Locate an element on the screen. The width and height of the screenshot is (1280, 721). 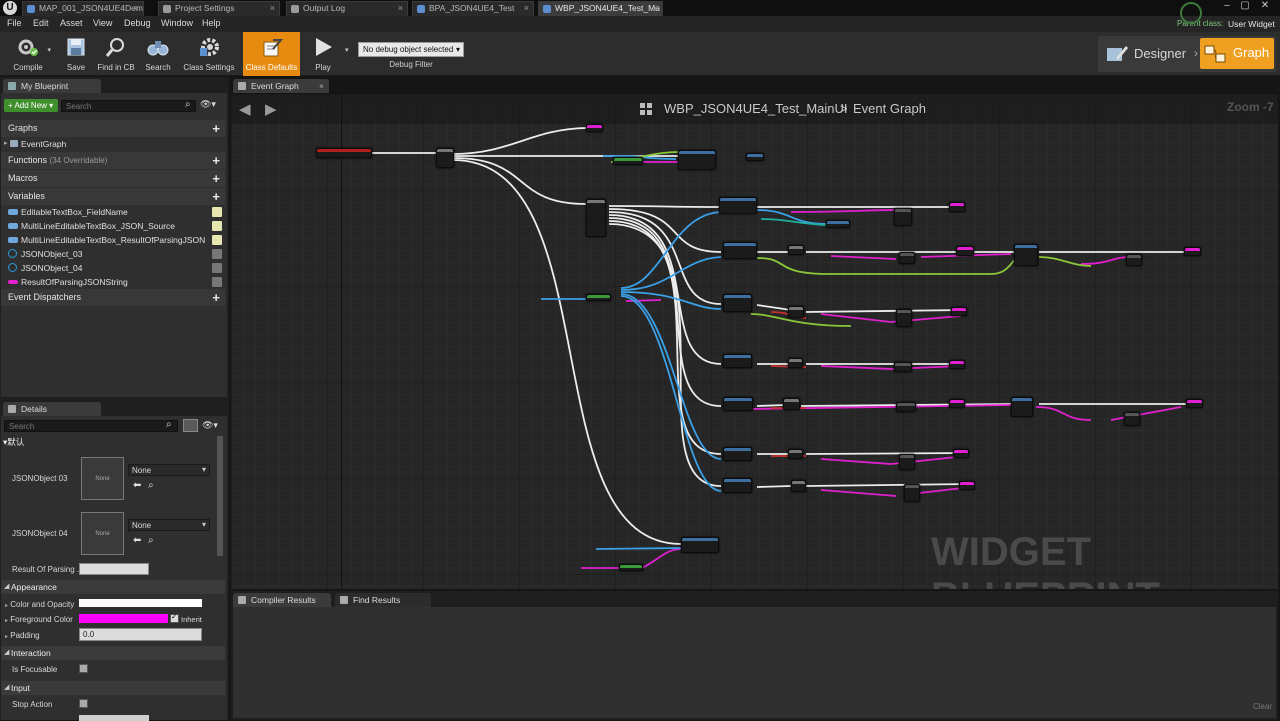
add-variable-icon: + is located at coordinates (216, 196).